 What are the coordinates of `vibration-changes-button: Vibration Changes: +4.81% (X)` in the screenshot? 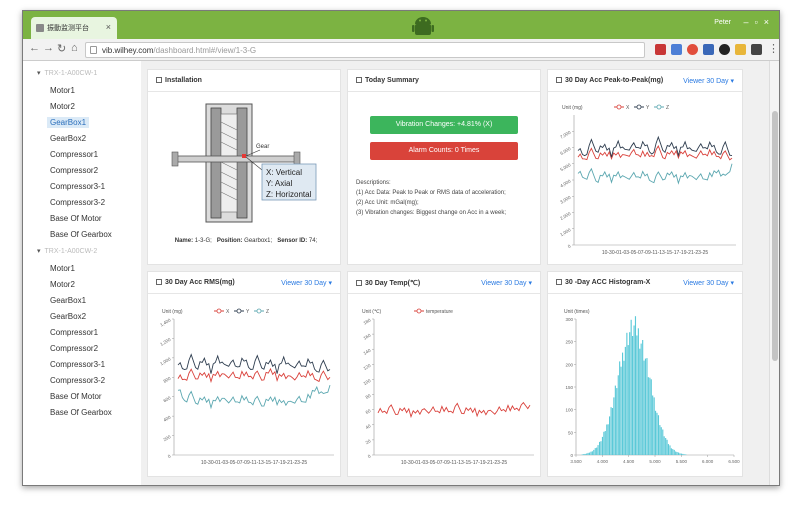 It's located at (444, 125).